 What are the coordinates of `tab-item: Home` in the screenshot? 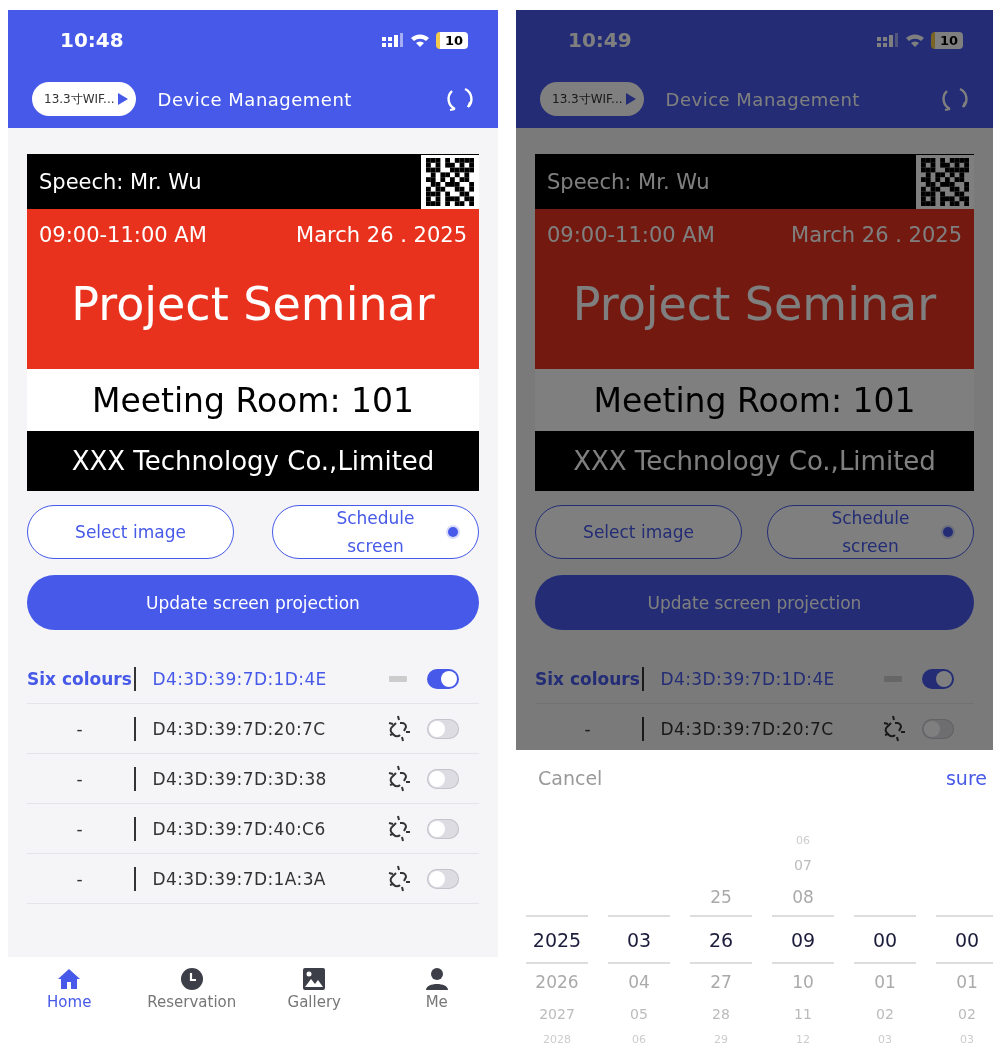 It's located at (69, 989).